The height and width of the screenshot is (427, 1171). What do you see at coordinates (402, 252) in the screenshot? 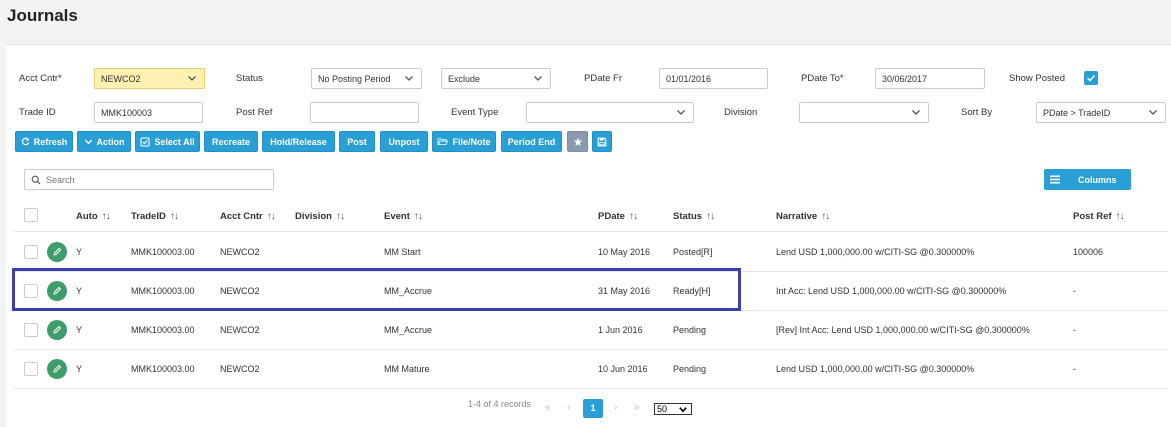
I see `cell-event: MM Start` at bounding box center [402, 252].